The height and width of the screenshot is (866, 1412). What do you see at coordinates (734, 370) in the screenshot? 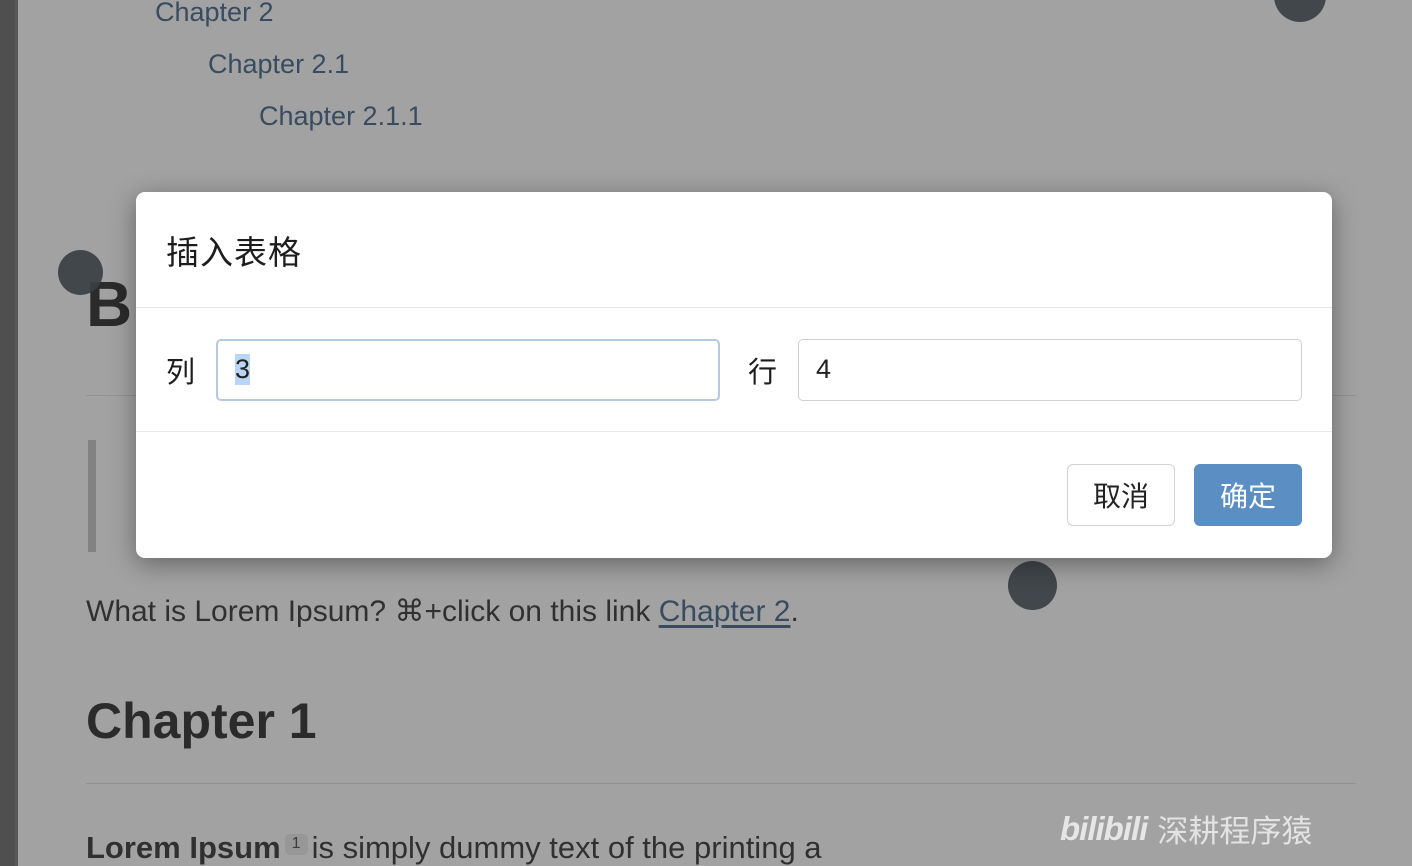
I see `dialog-body: 列 行` at bounding box center [734, 370].